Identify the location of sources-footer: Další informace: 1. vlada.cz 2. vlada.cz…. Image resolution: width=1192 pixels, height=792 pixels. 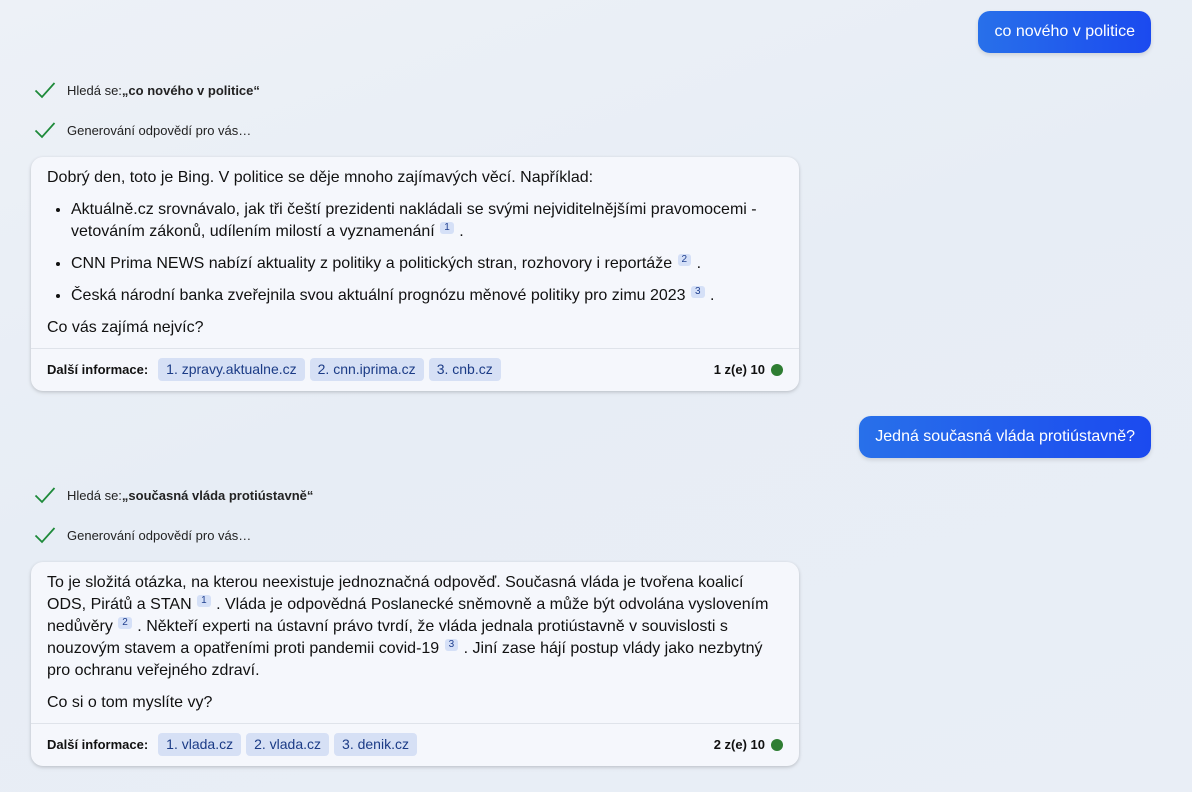
(415, 744).